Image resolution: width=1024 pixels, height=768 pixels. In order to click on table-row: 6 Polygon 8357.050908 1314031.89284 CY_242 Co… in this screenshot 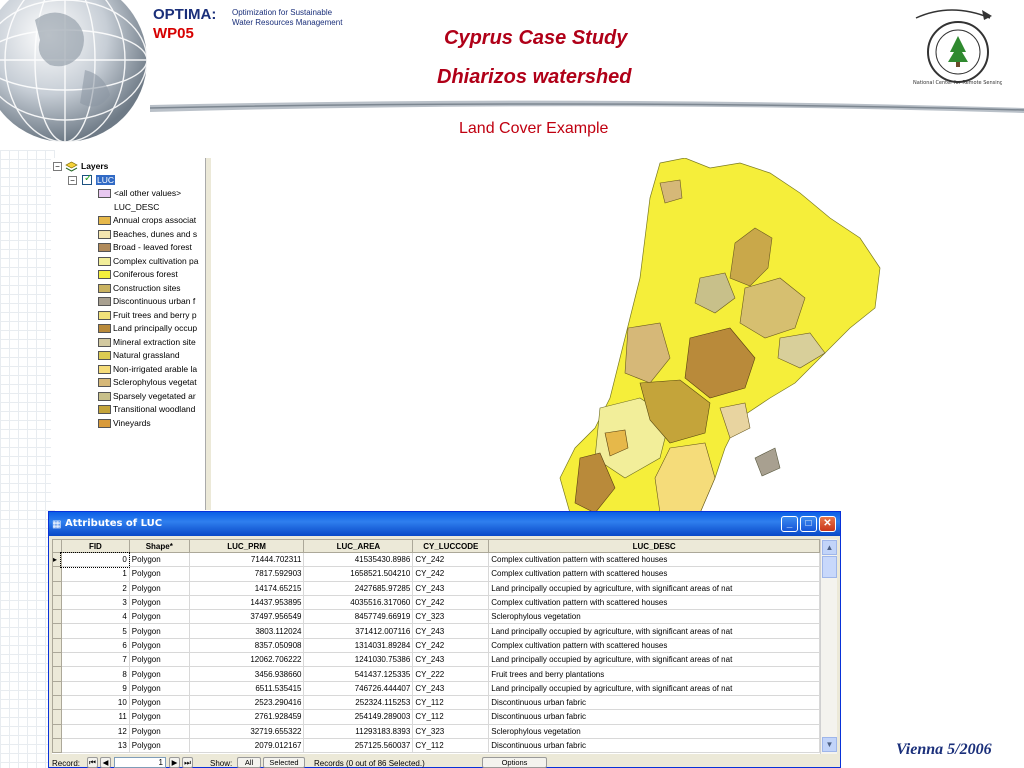, I will do `click(436, 645)`.